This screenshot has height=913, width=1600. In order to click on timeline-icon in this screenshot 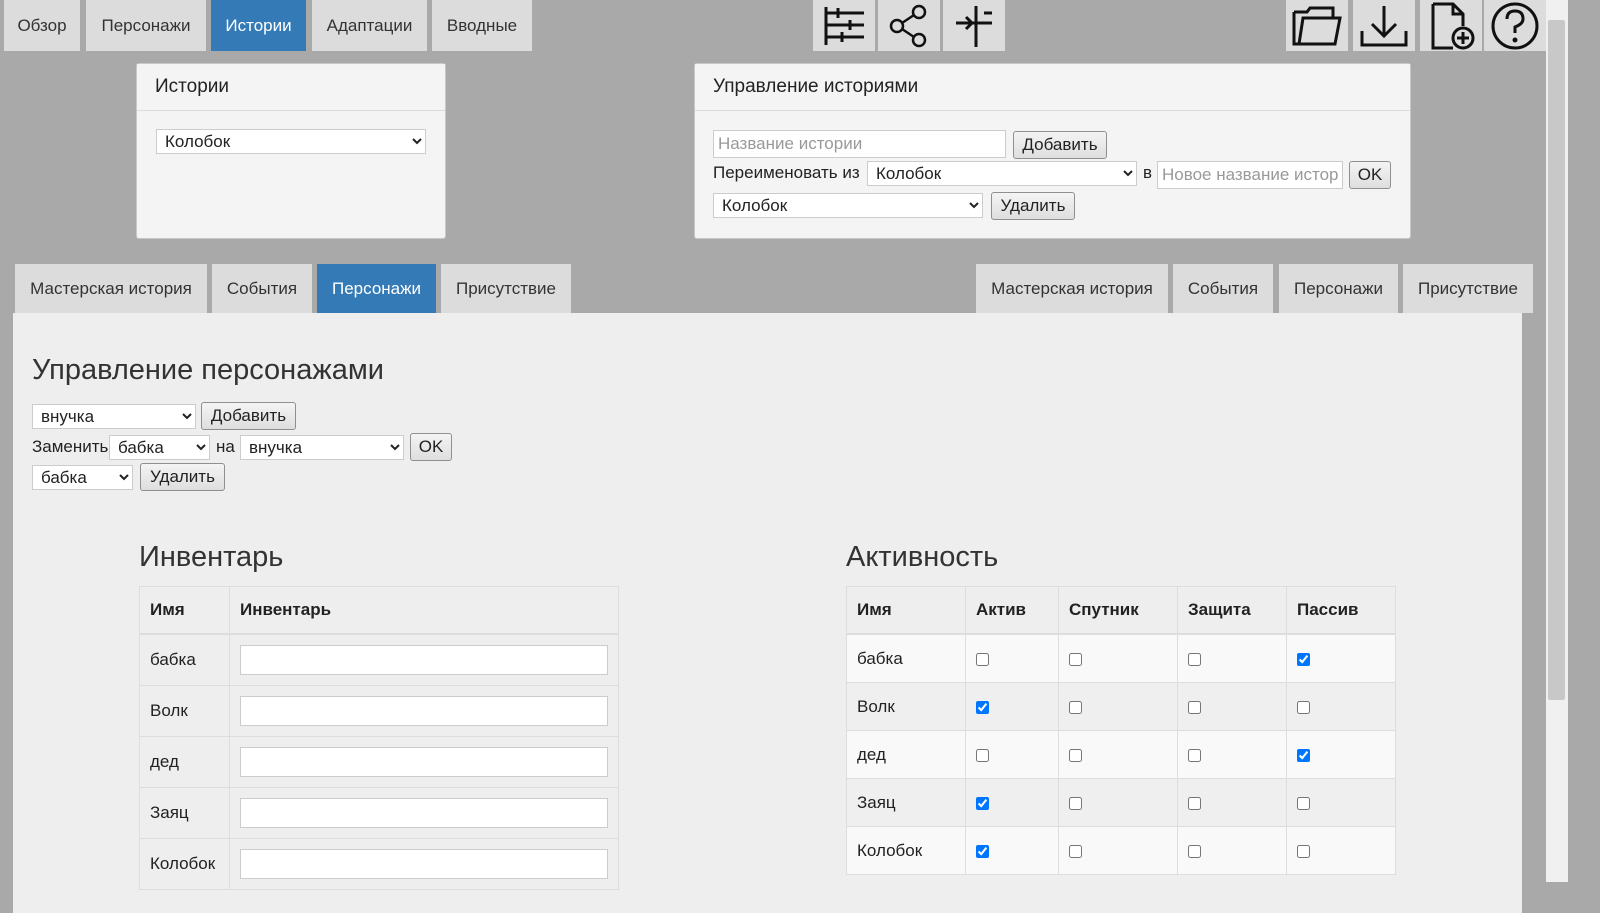, I will do `click(844, 25)`.